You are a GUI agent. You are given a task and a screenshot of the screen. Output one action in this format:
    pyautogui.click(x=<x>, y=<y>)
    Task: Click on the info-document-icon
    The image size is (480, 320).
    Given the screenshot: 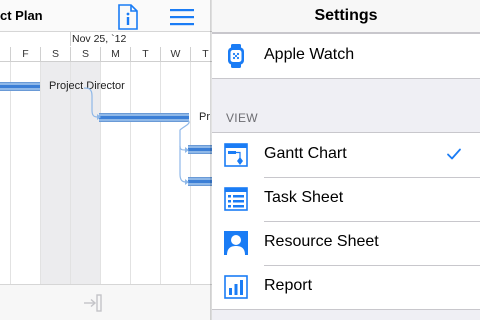 What is the action you would take?
    pyautogui.click(x=128, y=17)
    